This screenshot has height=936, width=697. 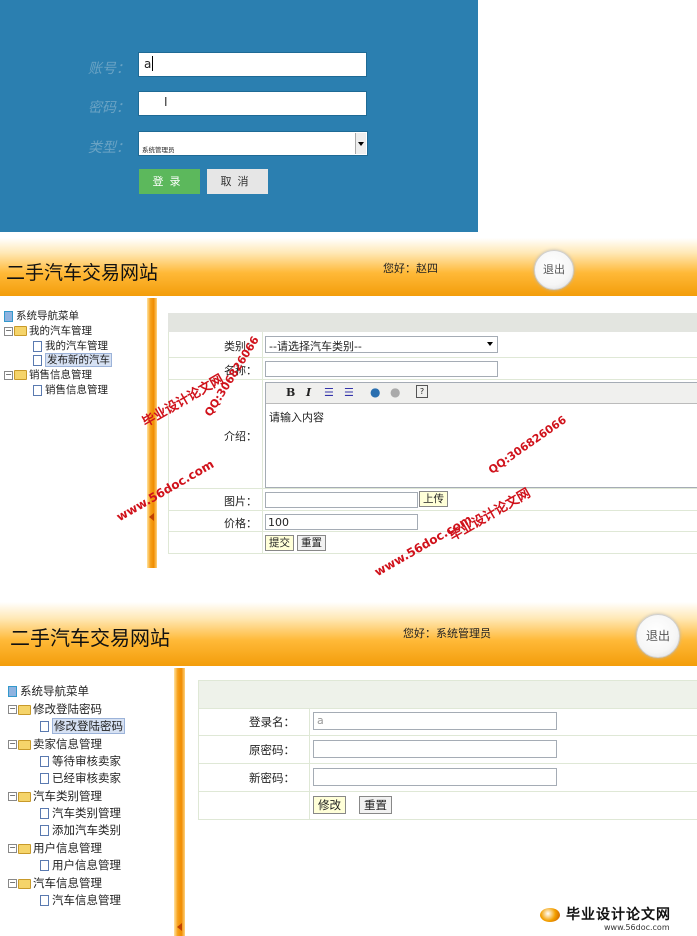 I want to click on tree-group: − 汽车类别管理, so click(x=55, y=796).